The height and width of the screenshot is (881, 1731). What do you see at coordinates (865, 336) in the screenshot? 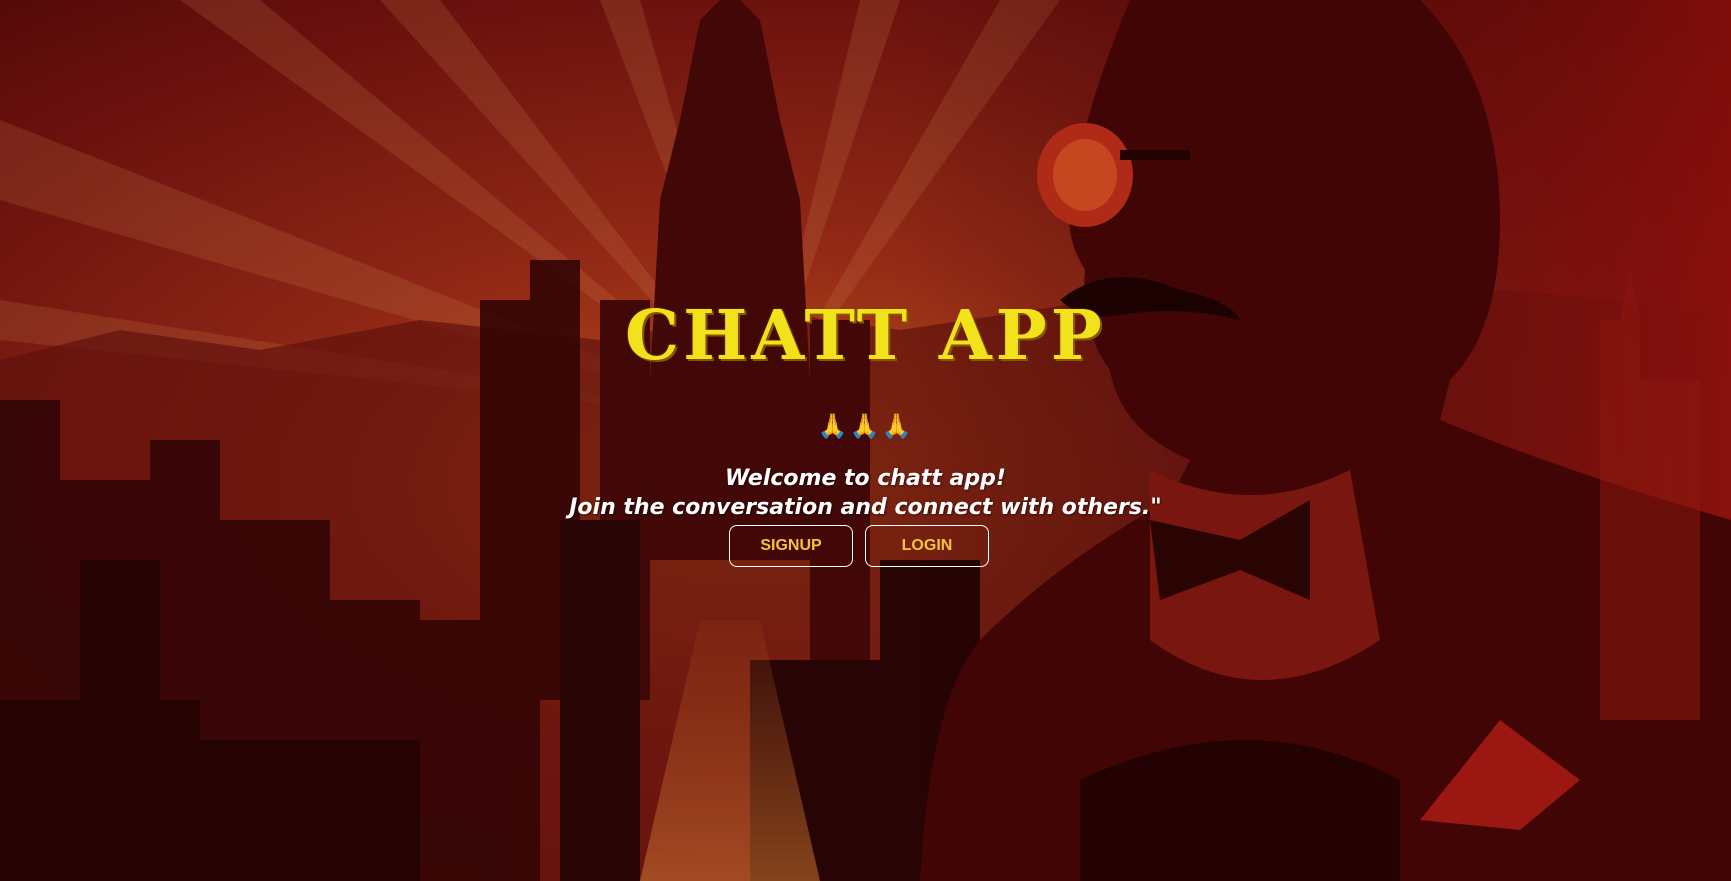
I see `app-title: CHATT APP` at bounding box center [865, 336].